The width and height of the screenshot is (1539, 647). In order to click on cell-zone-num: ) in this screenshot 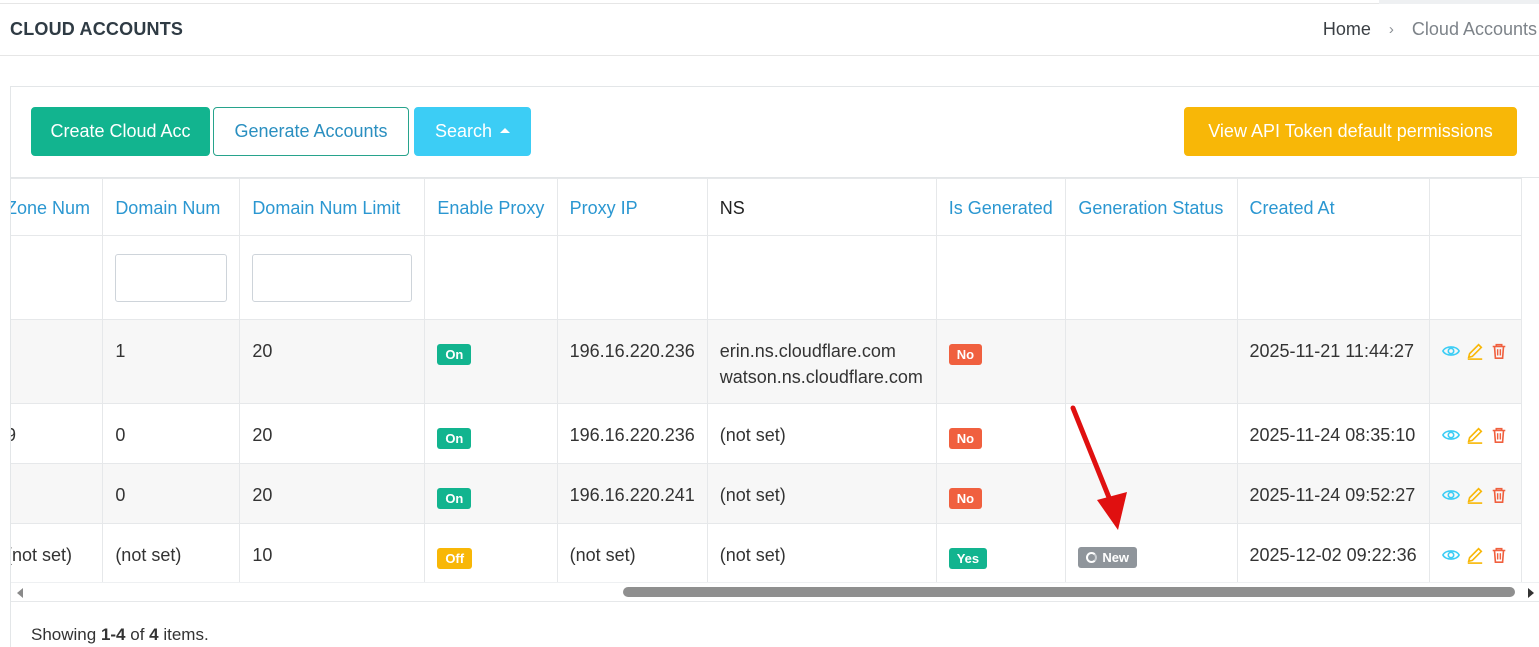, I will do `click(57, 493)`.